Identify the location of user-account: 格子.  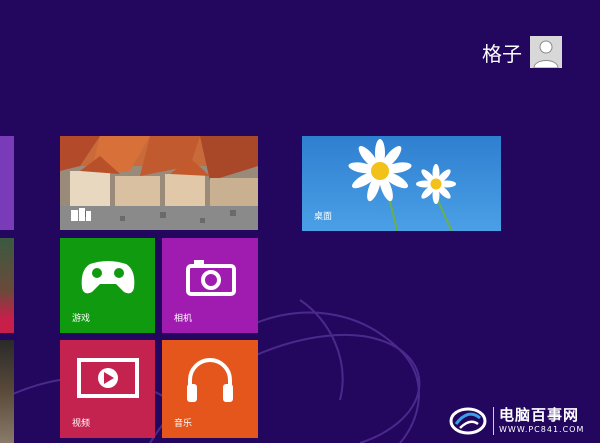
(522, 52).